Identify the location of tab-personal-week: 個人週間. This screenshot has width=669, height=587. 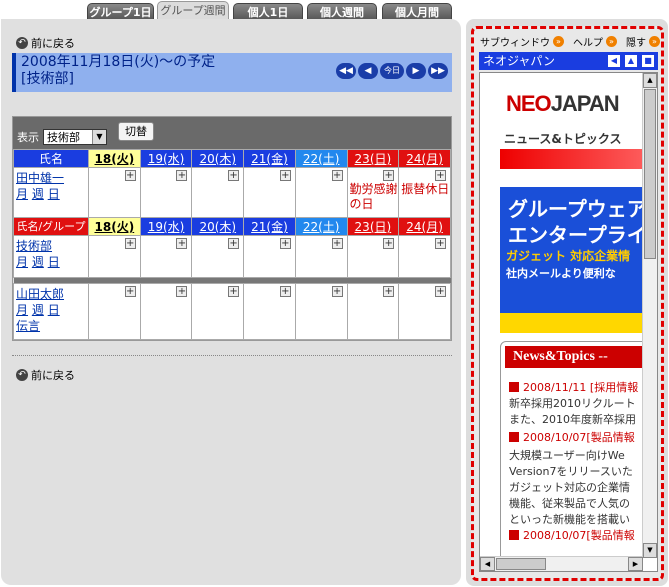
(342, 11).